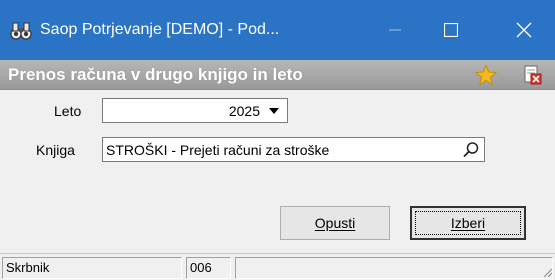 The height and width of the screenshot is (280, 555). I want to click on resize-grip-icon, so click(547, 272).